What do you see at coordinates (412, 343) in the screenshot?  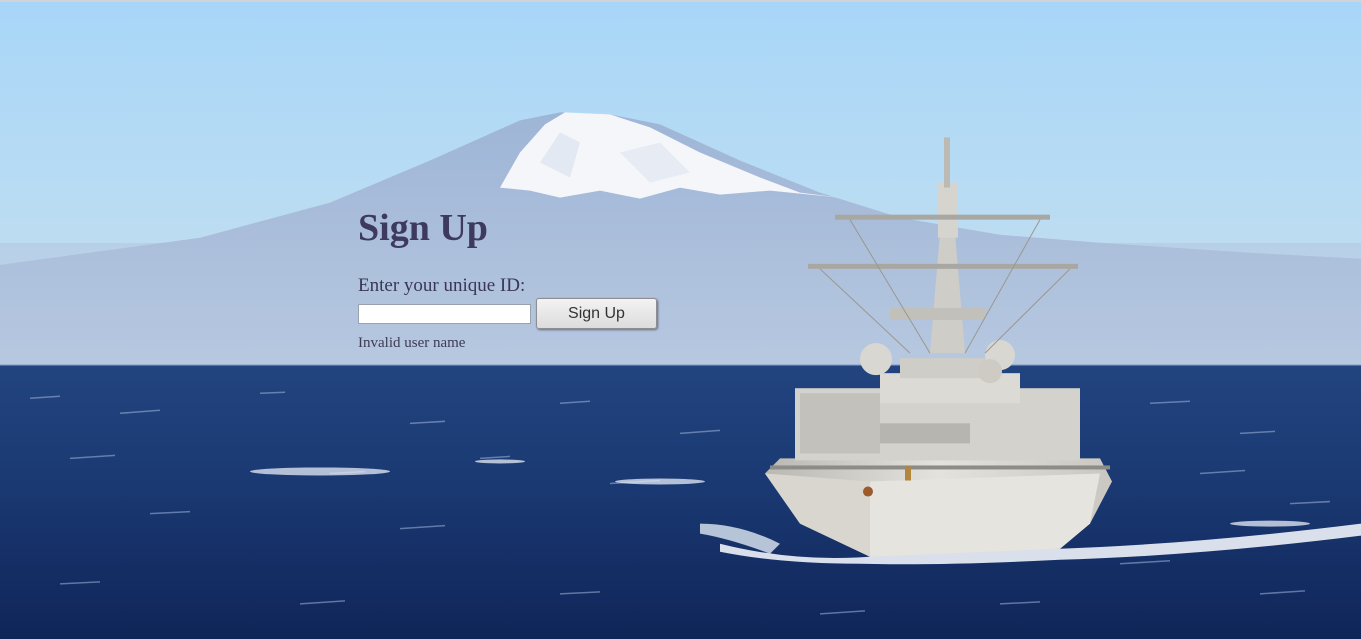 I see `error-message: Invalid user name` at bounding box center [412, 343].